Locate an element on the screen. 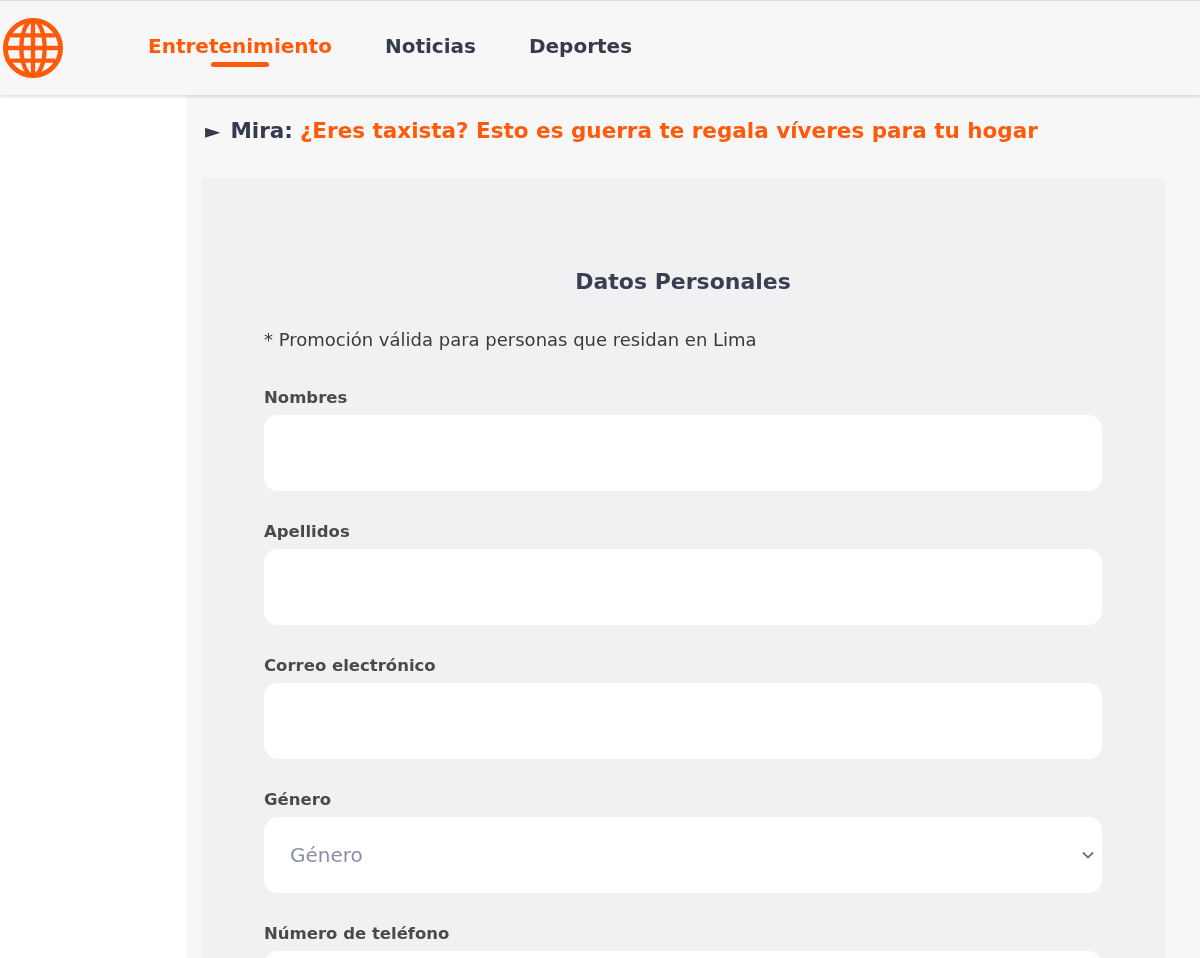  promo-label: Mira: is located at coordinates (261, 130).